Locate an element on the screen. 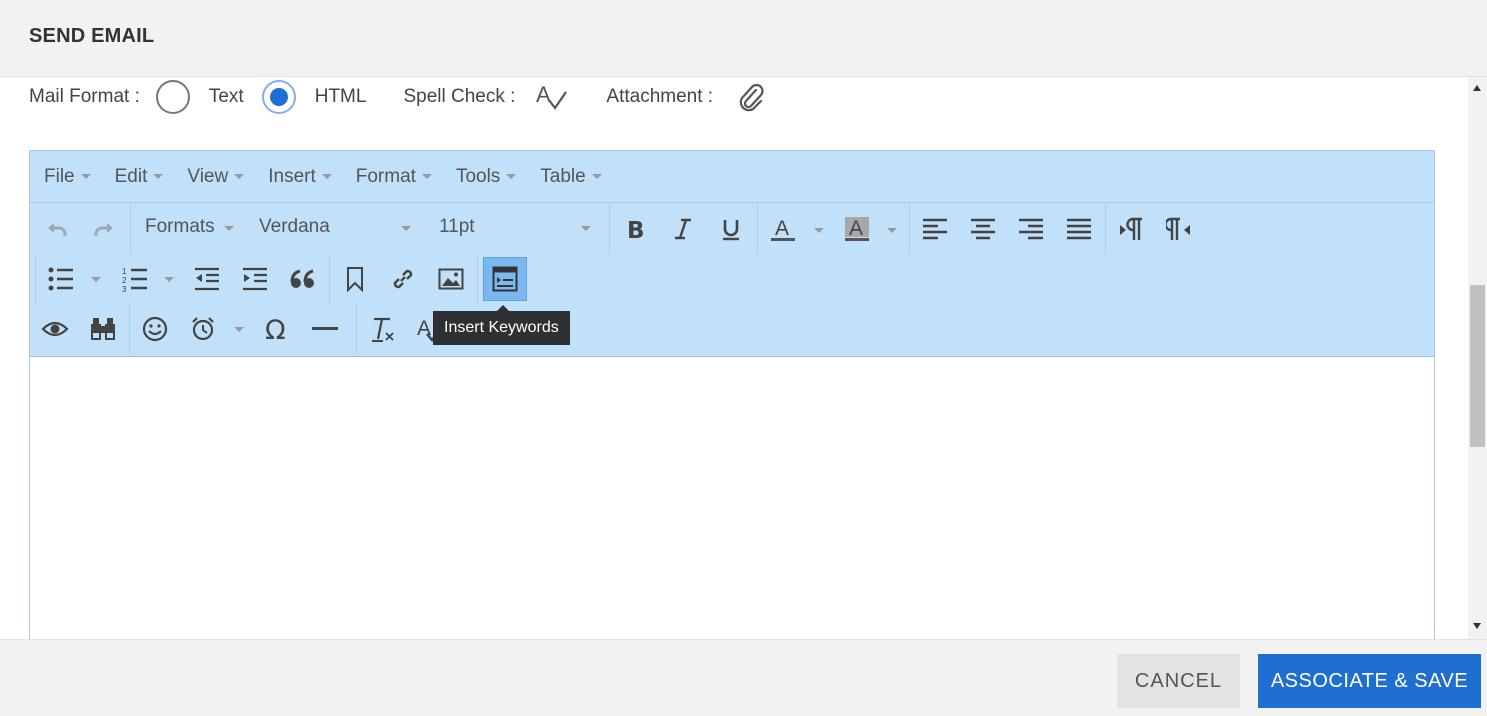 The width and height of the screenshot is (1487, 716). paperclip-icon is located at coordinates (751, 97).